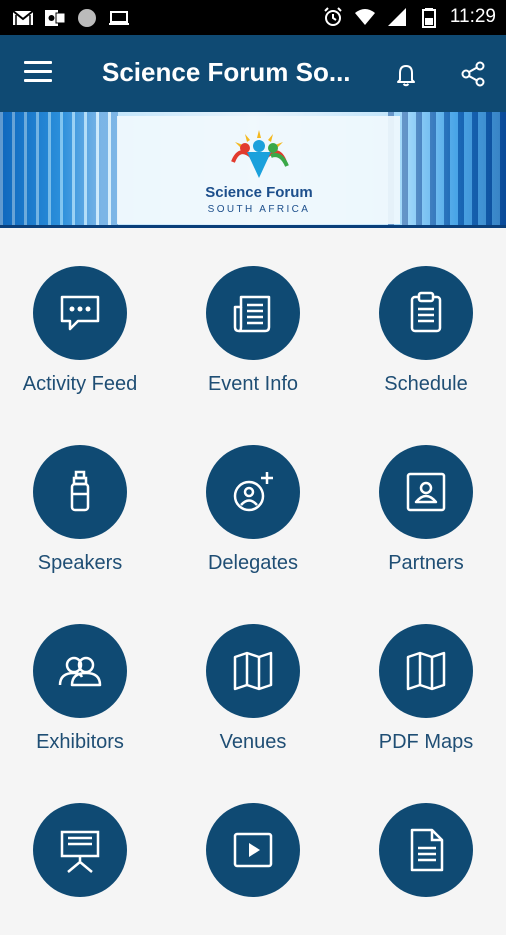  I want to click on status-time: 11:29, so click(472, 16).